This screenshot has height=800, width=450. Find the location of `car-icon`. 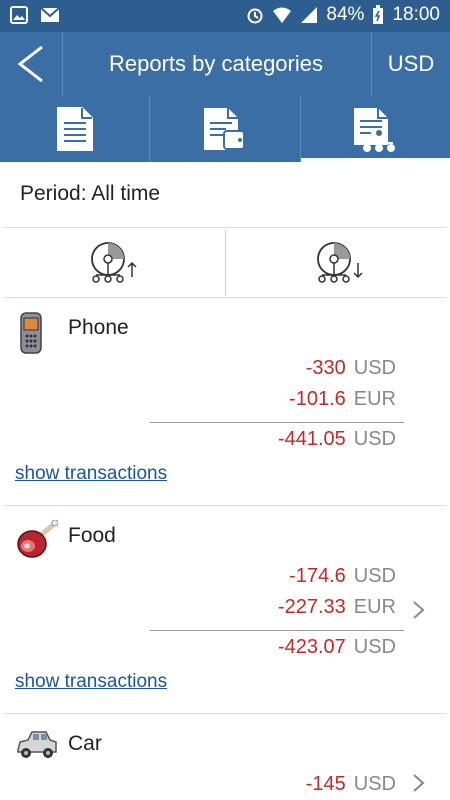

car-icon is located at coordinates (37, 747).